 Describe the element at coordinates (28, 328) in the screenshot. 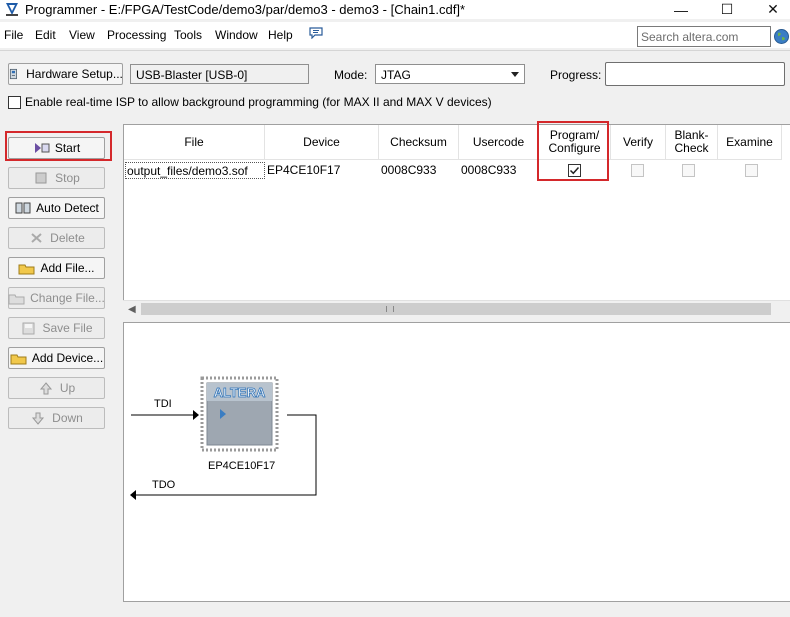

I see `save-file-icon` at that location.